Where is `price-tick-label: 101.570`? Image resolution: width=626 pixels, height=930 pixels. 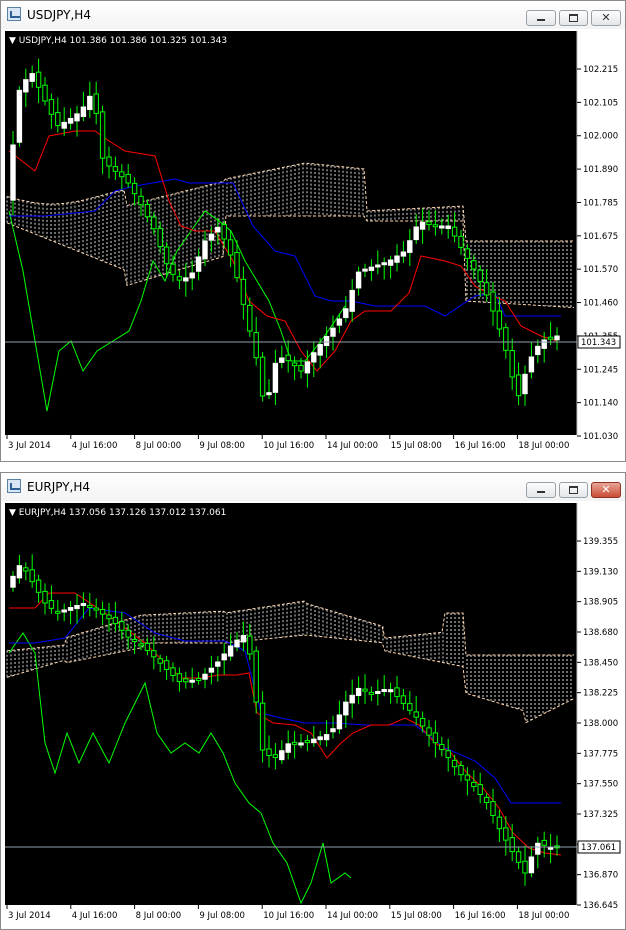 price-tick-label: 101.570 is located at coordinates (600, 270).